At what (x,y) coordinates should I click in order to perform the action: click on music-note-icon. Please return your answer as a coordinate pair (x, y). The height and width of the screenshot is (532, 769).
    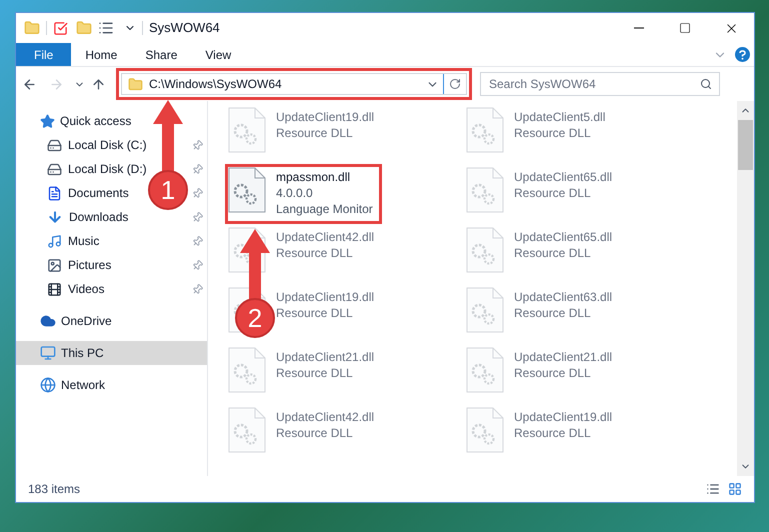
    Looking at the image, I should click on (54, 241).